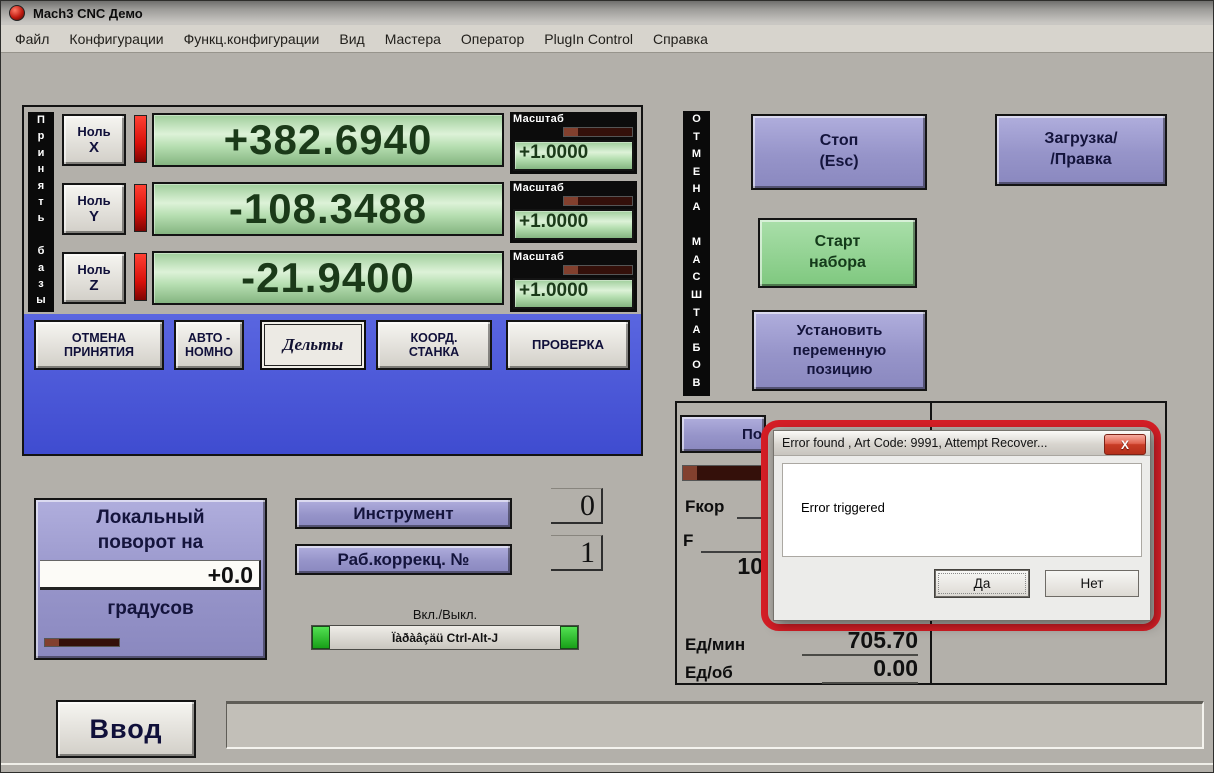 The image size is (1214, 773). Describe the element at coordinates (321, 637) in the screenshot. I see `toggle-led-left-icon` at that location.